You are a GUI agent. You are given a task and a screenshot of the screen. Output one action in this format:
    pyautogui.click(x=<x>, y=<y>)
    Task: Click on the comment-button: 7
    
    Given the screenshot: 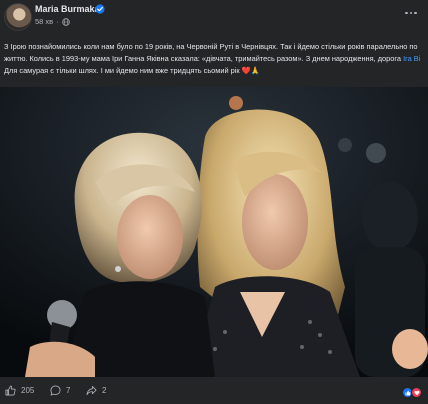 What is the action you would take?
    pyautogui.click(x=60, y=390)
    